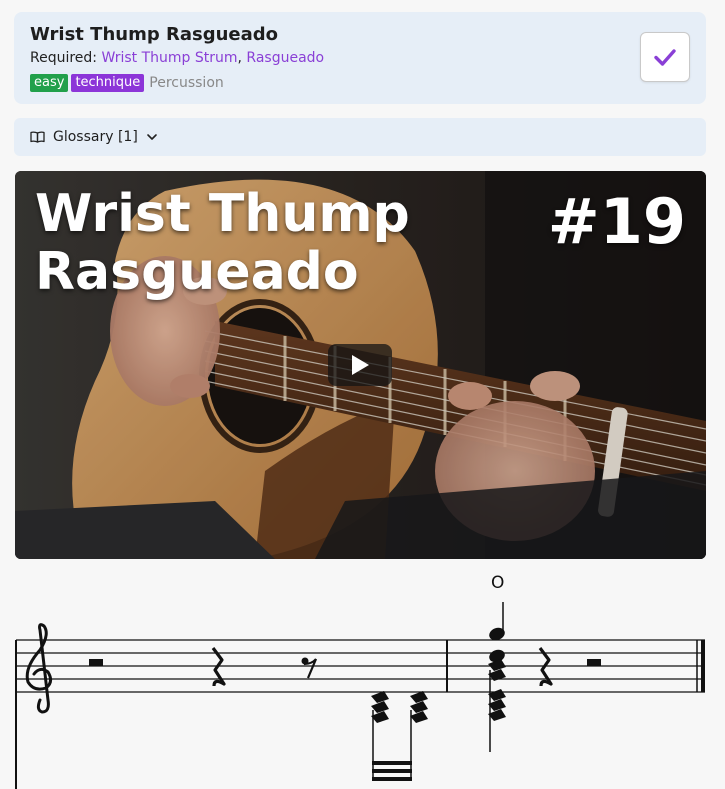 The height and width of the screenshot is (789, 725). I want to click on quarter-chord, so click(497, 677).